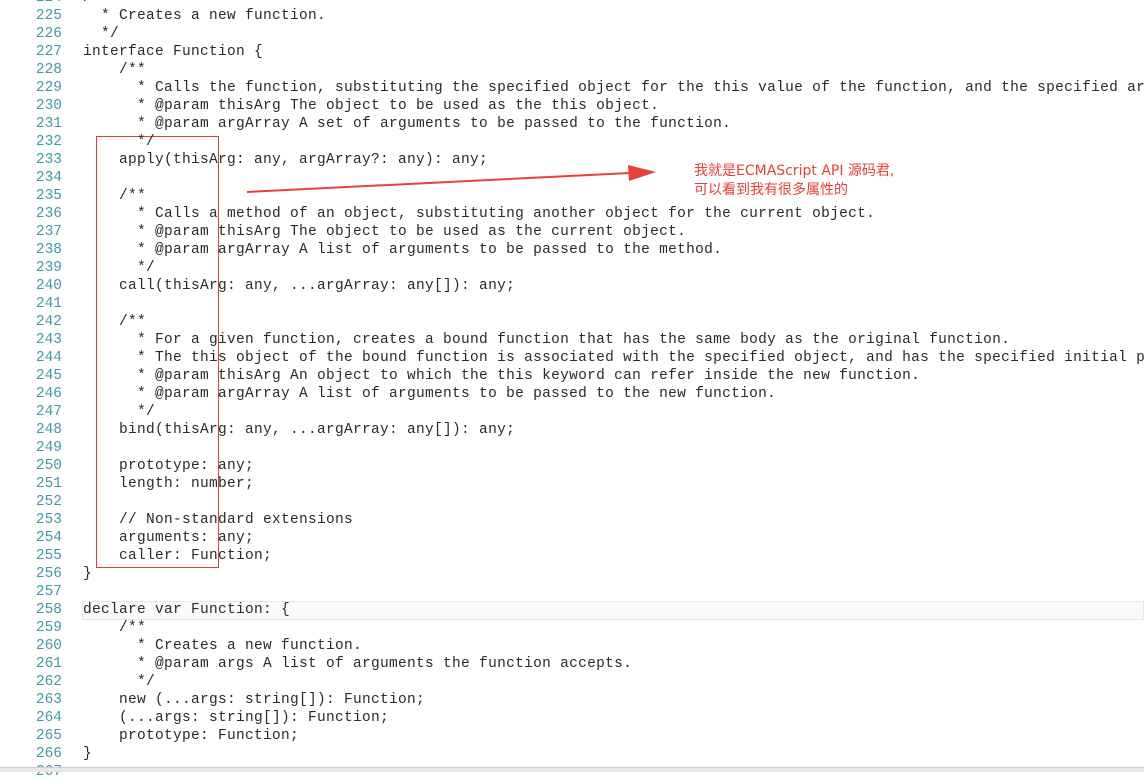  Describe the element at coordinates (177, 556) in the screenshot. I see `code-text: caller: Function;` at that location.